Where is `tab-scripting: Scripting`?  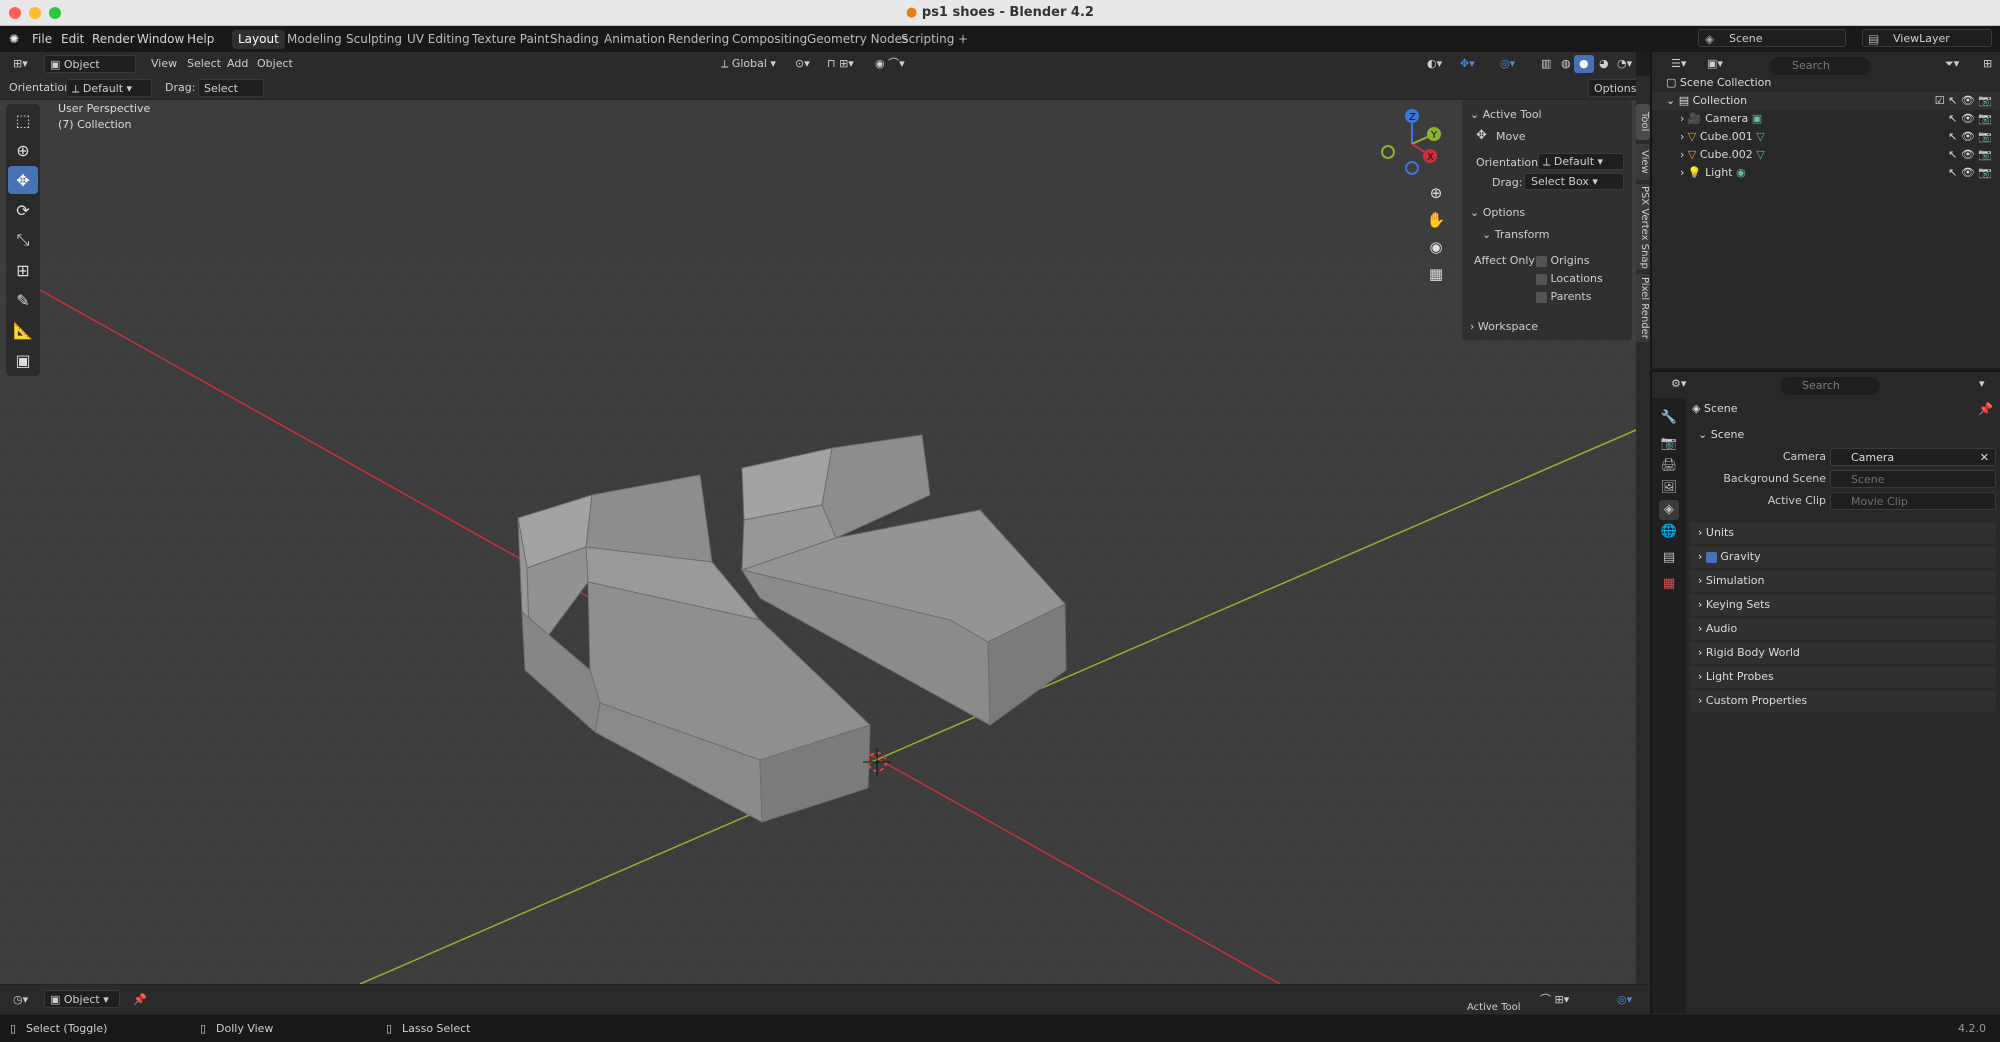 tab-scripting: Scripting is located at coordinates (927, 39).